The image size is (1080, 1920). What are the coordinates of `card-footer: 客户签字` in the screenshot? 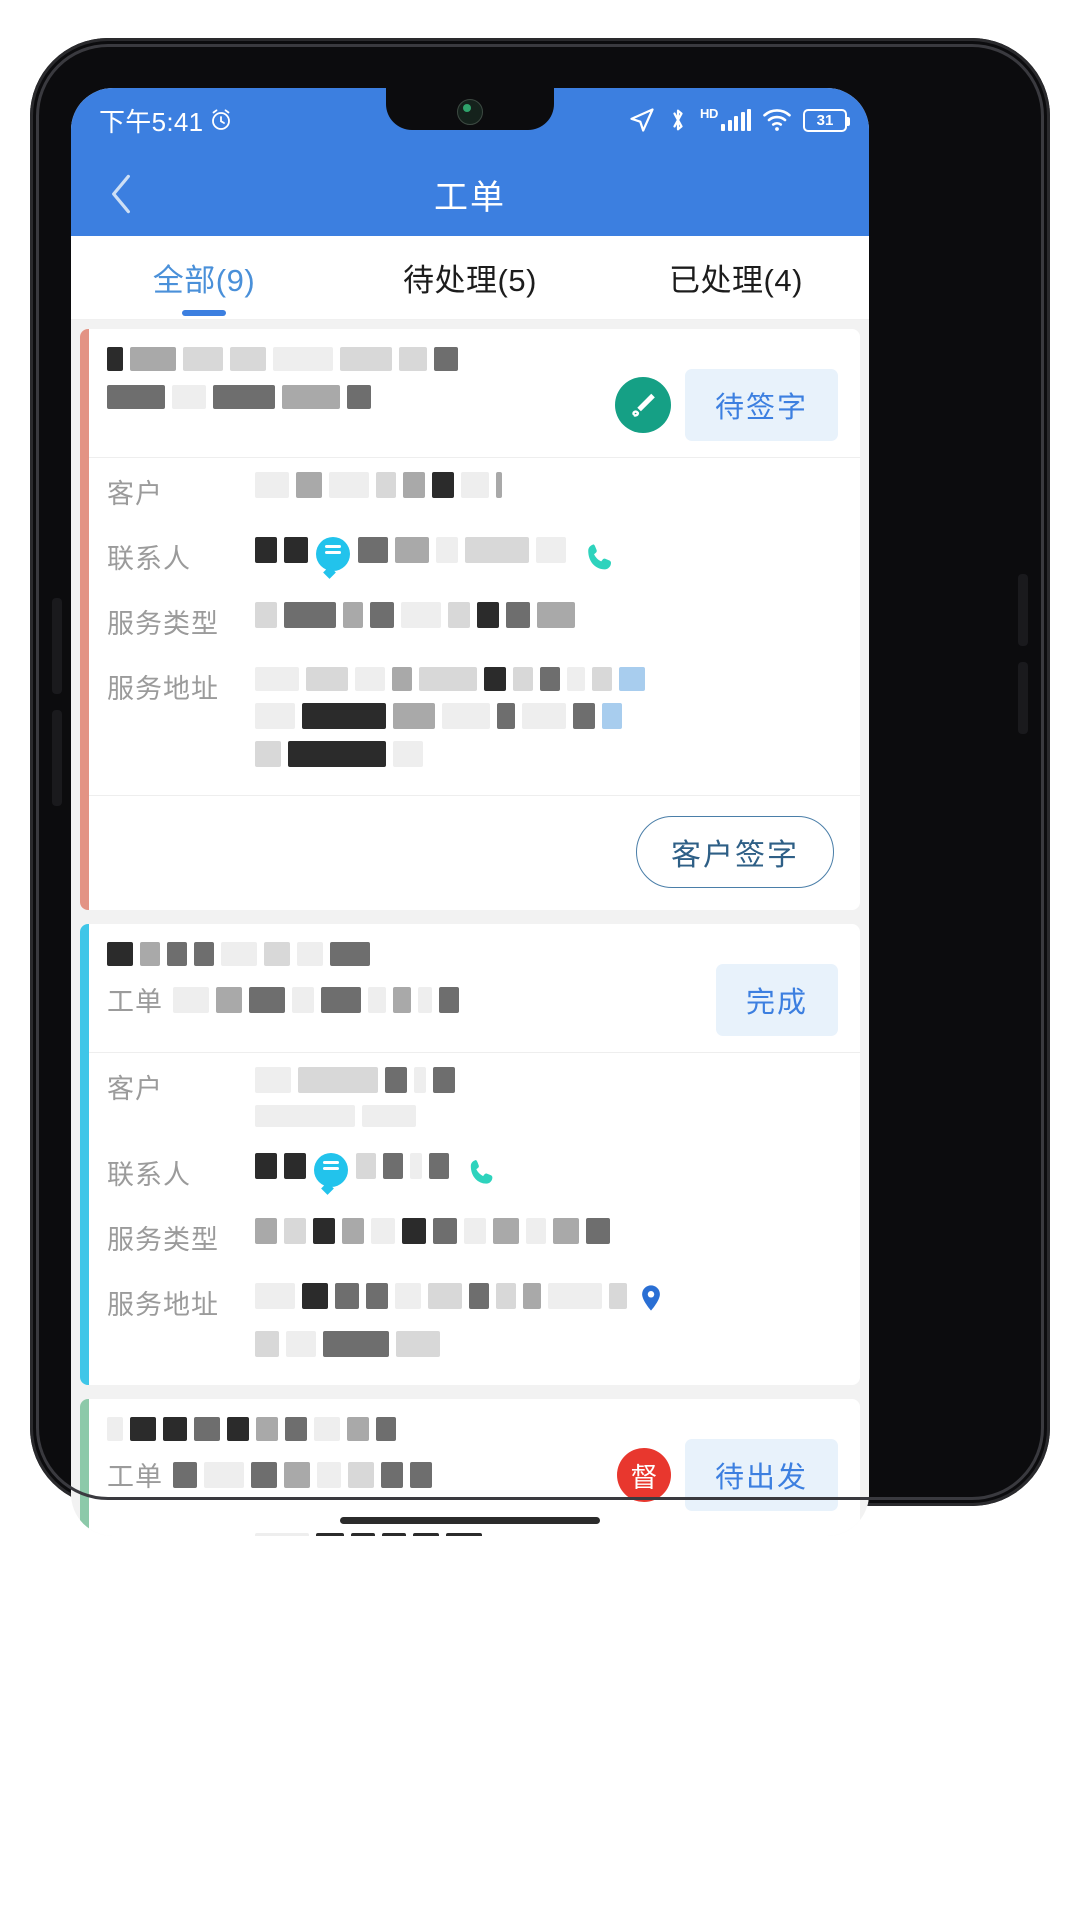 It's located at (474, 852).